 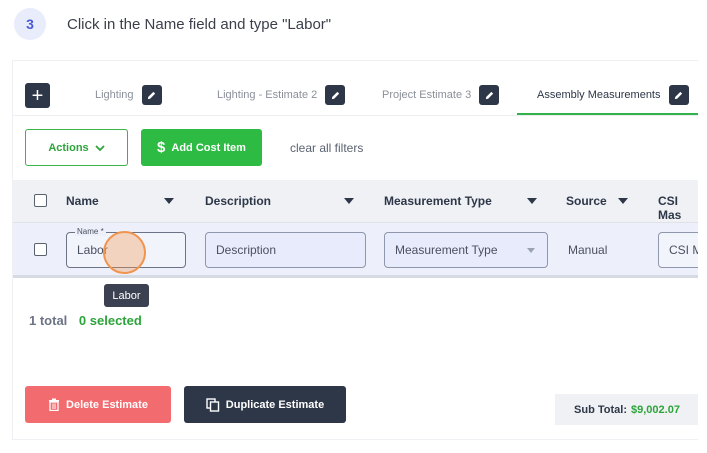 I want to click on name-field-label: Name *, so click(x=90, y=231).